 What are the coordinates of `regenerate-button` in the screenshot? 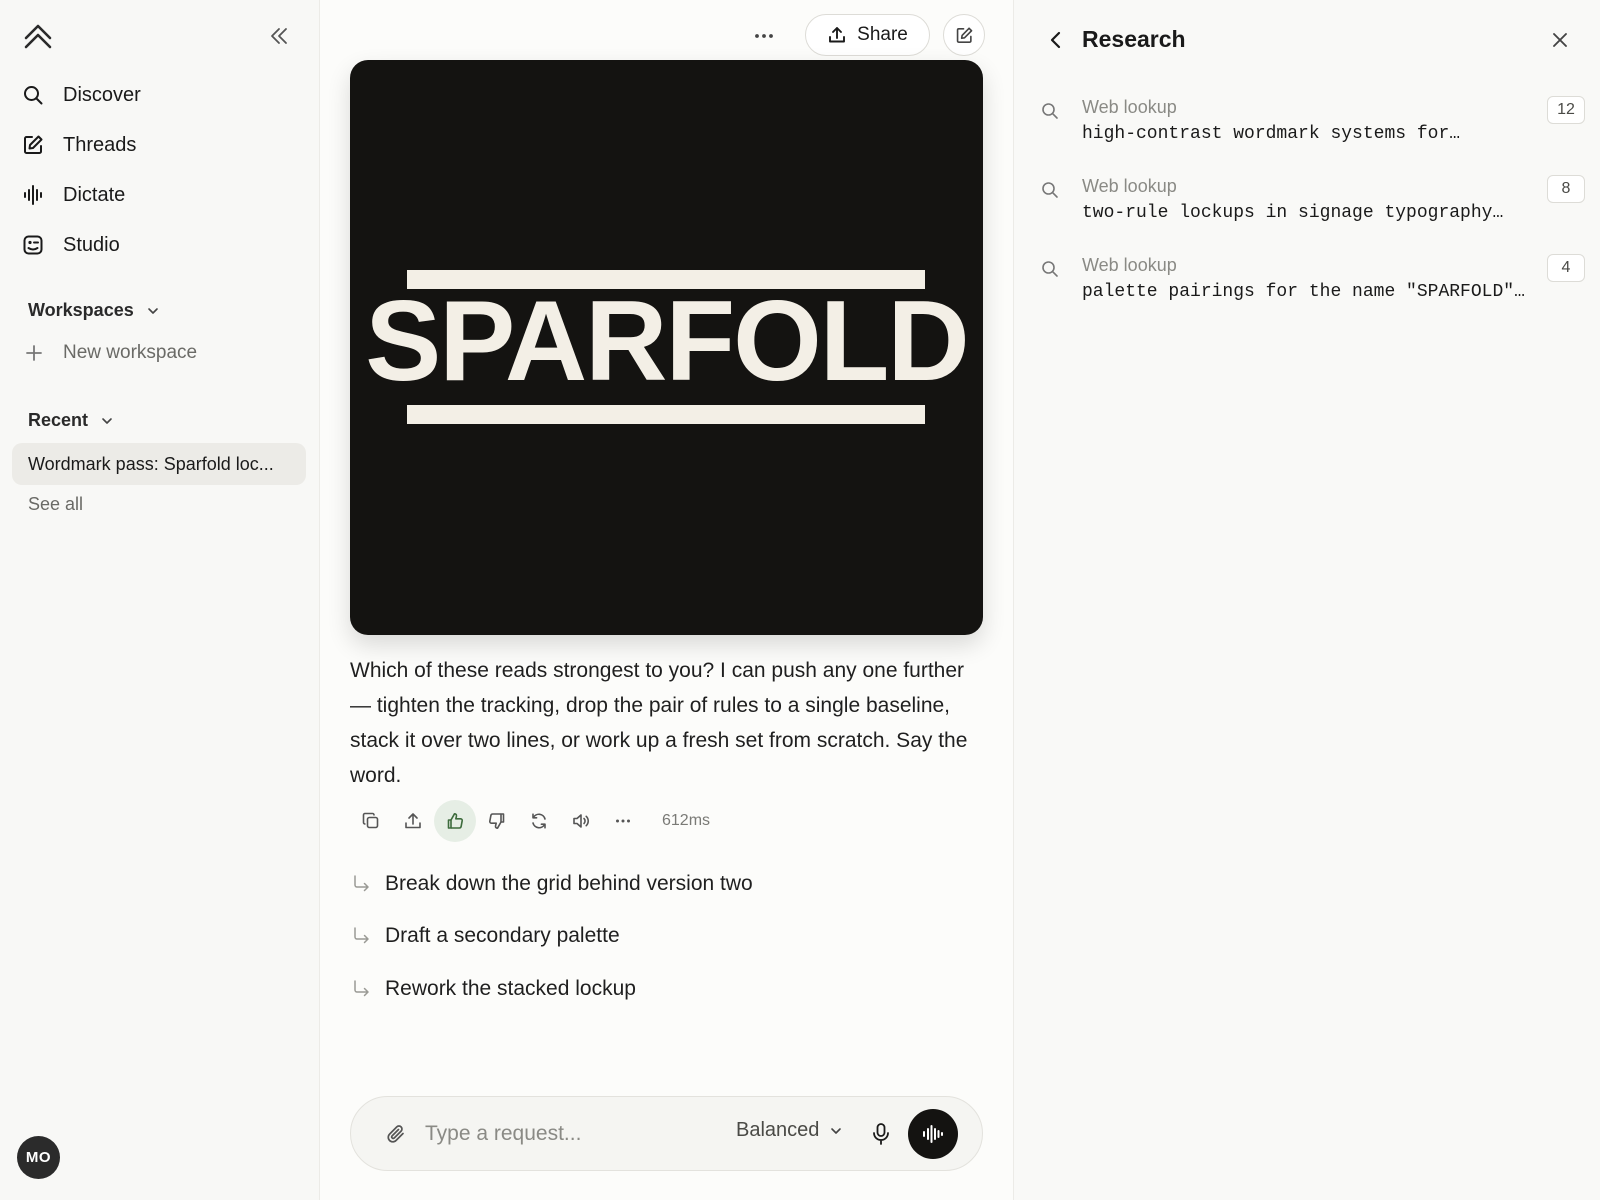 It's located at (539, 821).